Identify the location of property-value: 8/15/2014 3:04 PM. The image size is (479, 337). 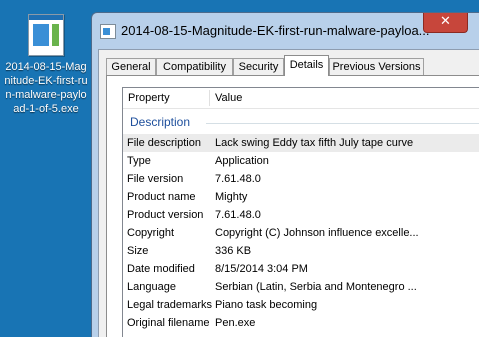
(261, 269).